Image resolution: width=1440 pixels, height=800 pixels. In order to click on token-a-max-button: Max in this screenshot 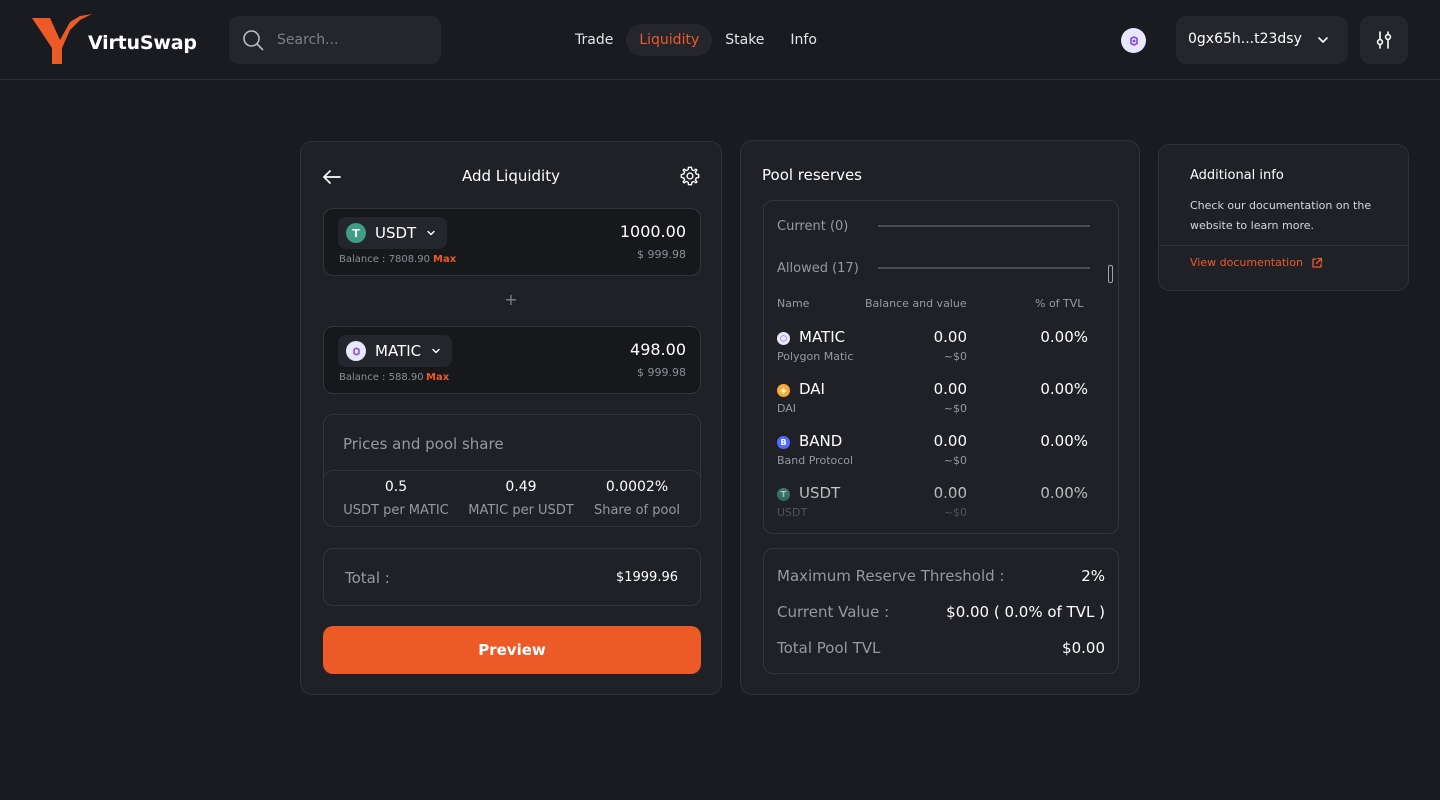, I will do `click(444, 259)`.